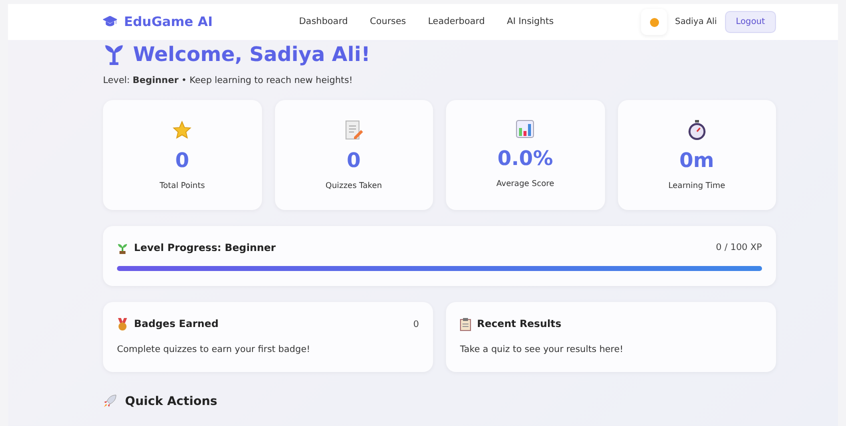 Image resolution: width=846 pixels, height=426 pixels. Describe the element at coordinates (182, 185) in the screenshot. I see `stat-label: Total Points` at that location.